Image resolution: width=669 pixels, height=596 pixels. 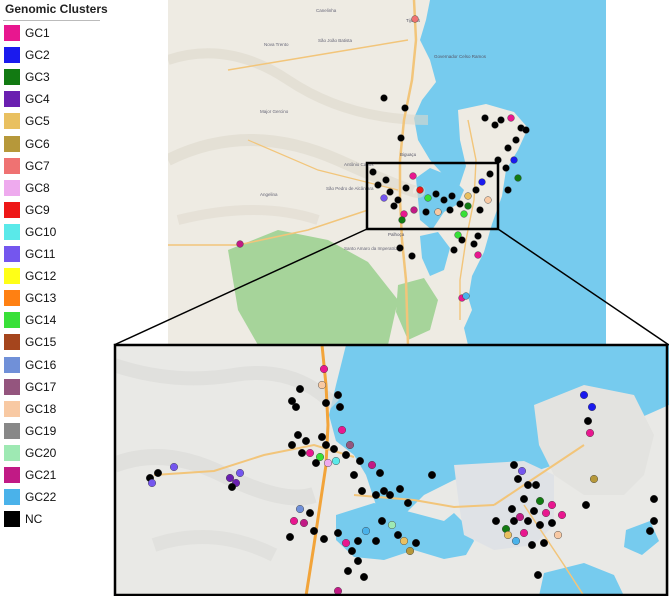 I want to click on legend-label: GC20, so click(x=41, y=452).